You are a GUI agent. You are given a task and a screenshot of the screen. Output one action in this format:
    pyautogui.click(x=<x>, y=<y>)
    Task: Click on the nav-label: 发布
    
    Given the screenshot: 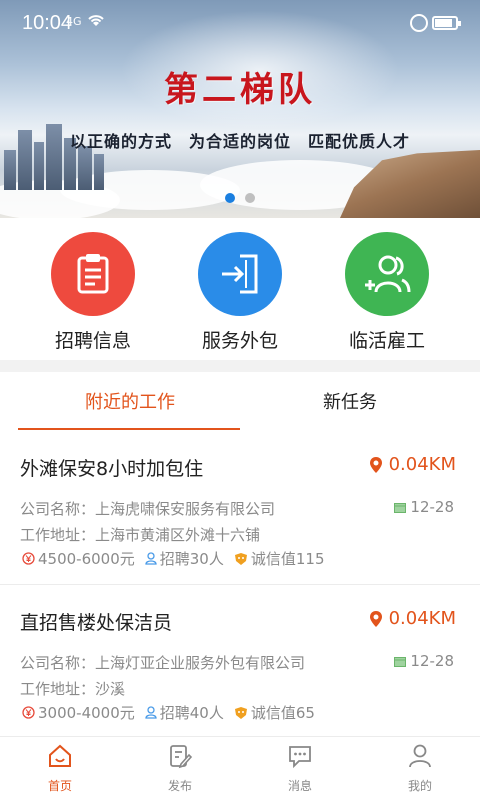 What is the action you would take?
    pyautogui.click(x=179, y=786)
    